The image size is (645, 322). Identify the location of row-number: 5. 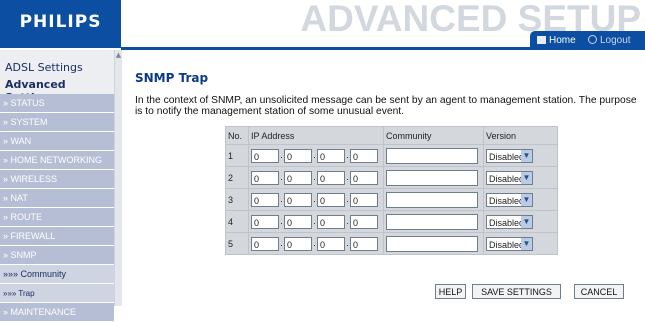
(237, 243).